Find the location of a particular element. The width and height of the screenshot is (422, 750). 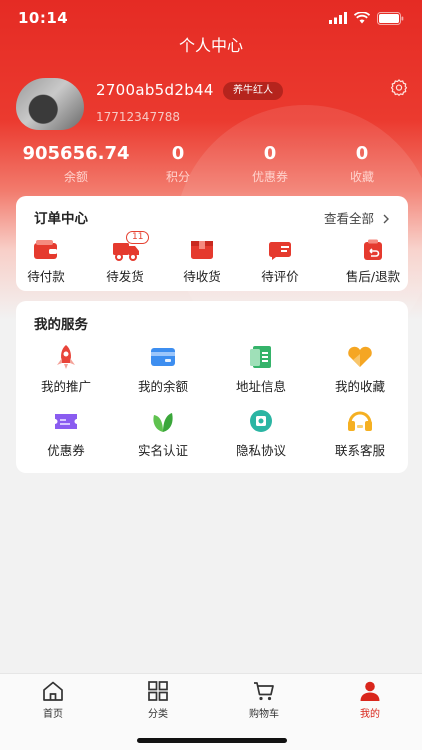

home-icon is located at coordinates (53, 691).